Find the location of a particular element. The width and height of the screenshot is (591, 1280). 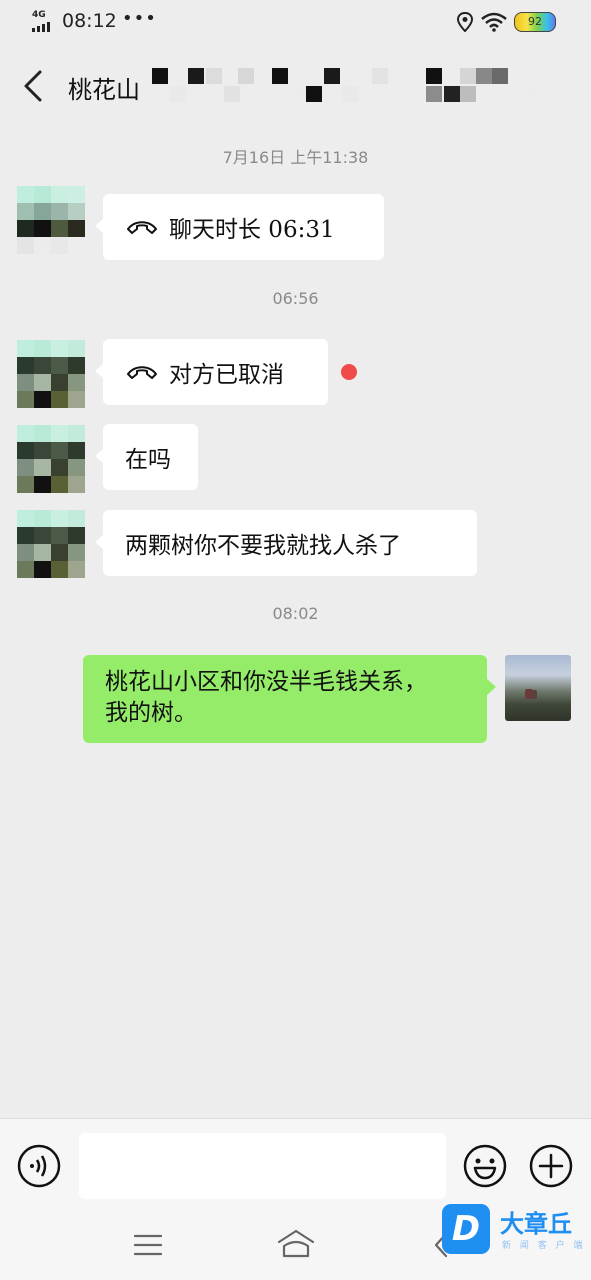

home-icon is located at coordinates (296, 1244).